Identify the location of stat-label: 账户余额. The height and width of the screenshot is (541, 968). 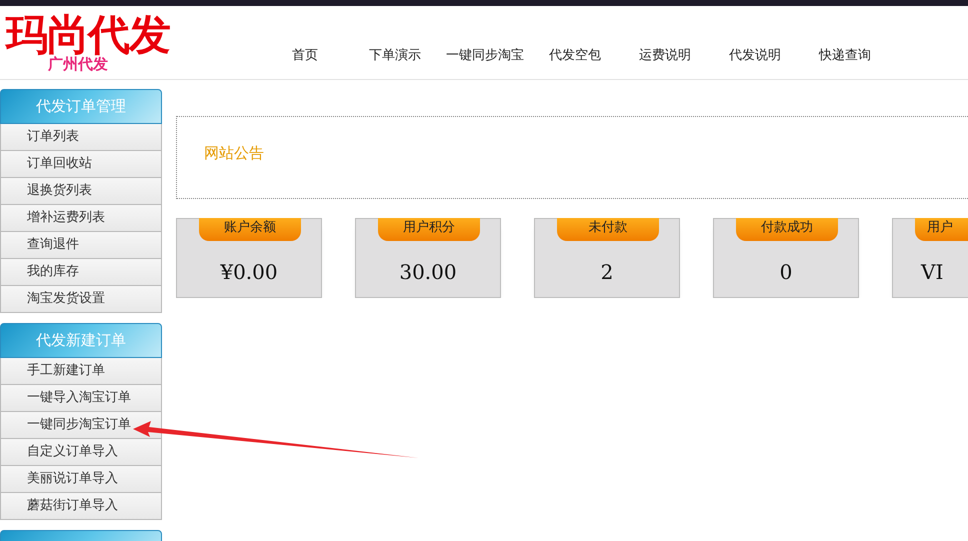
(250, 229).